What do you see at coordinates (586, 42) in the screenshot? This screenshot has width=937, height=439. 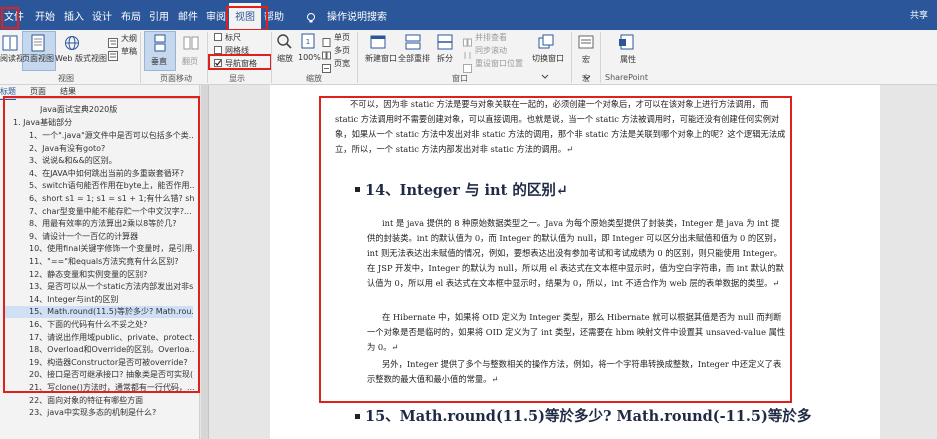 I see `macros-icon` at bounding box center [586, 42].